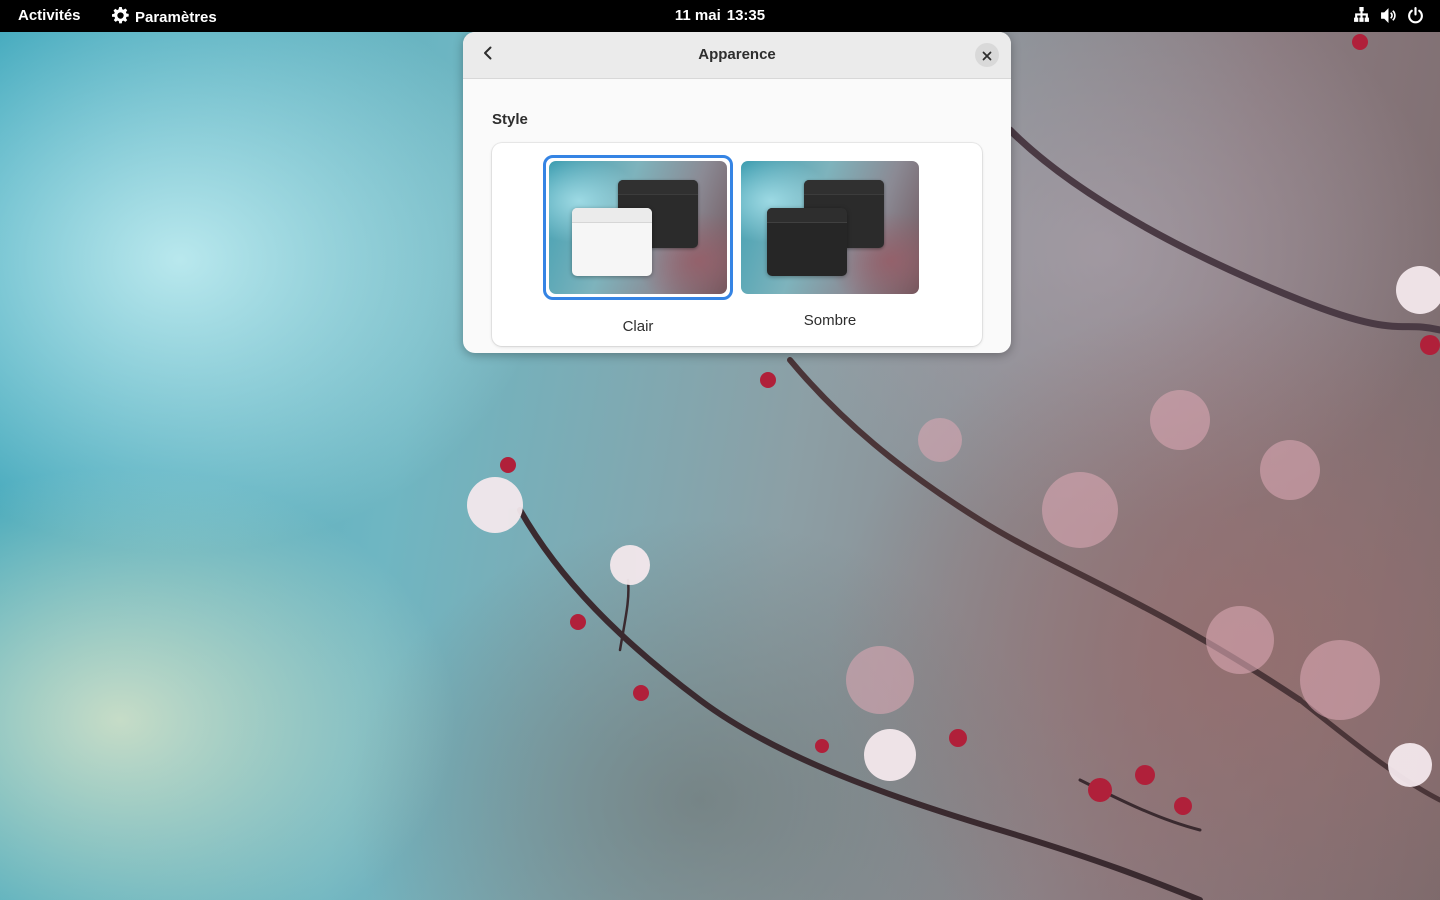  I want to click on style-option-dark: Sombre, so click(830, 245).